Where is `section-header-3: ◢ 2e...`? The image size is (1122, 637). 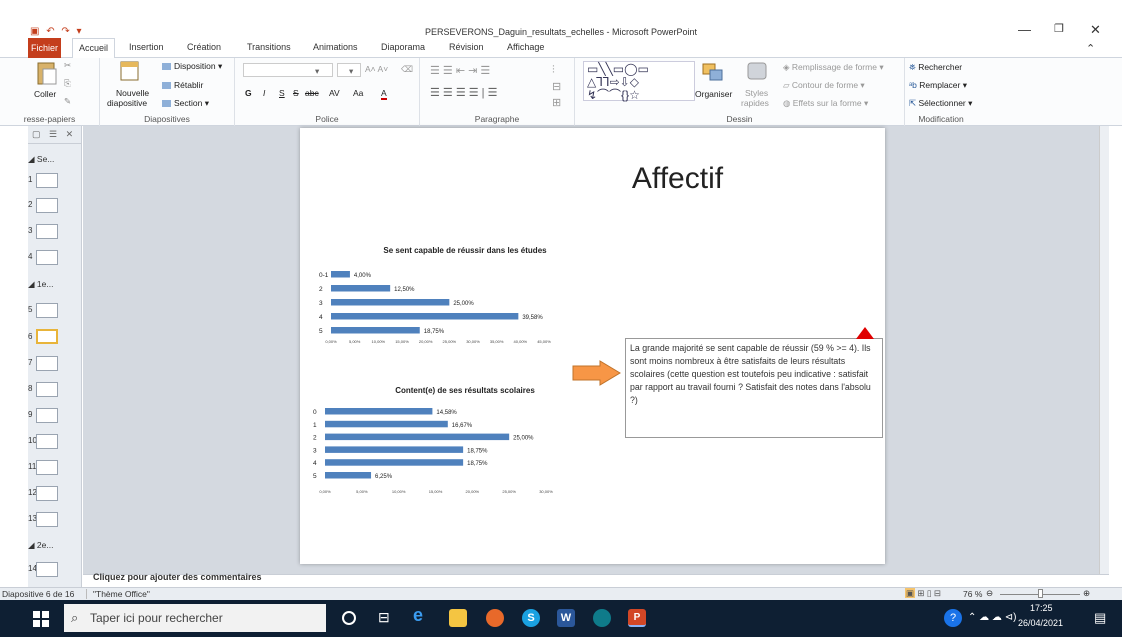
section-header-3: ◢ 2e... is located at coordinates (40, 545).